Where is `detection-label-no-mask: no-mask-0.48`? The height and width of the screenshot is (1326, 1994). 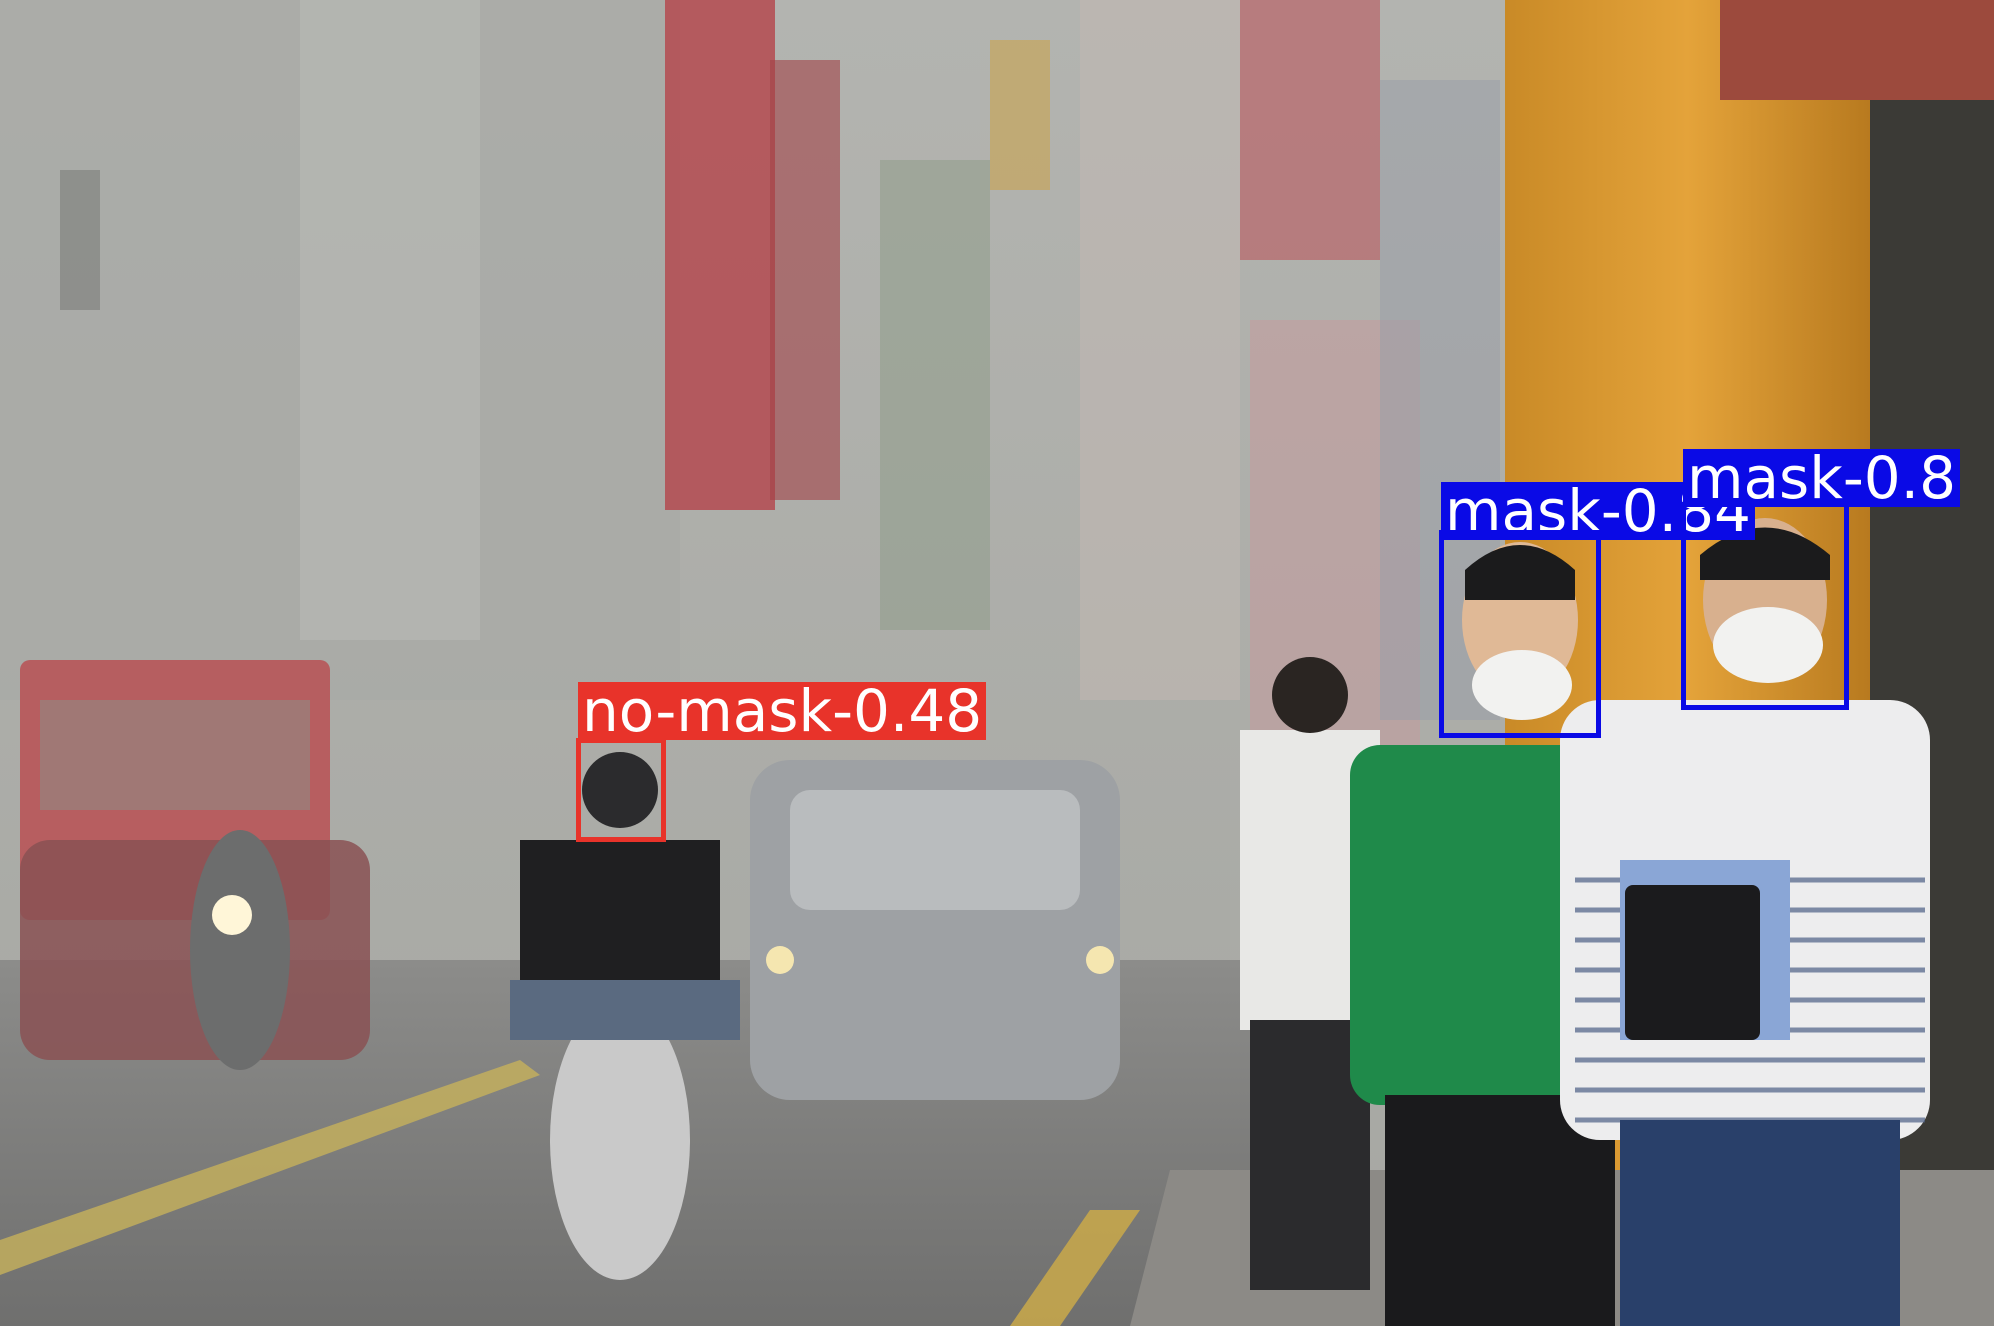 detection-label-no-mask: no-mask-0.48 is located at coordinates (782, 711).